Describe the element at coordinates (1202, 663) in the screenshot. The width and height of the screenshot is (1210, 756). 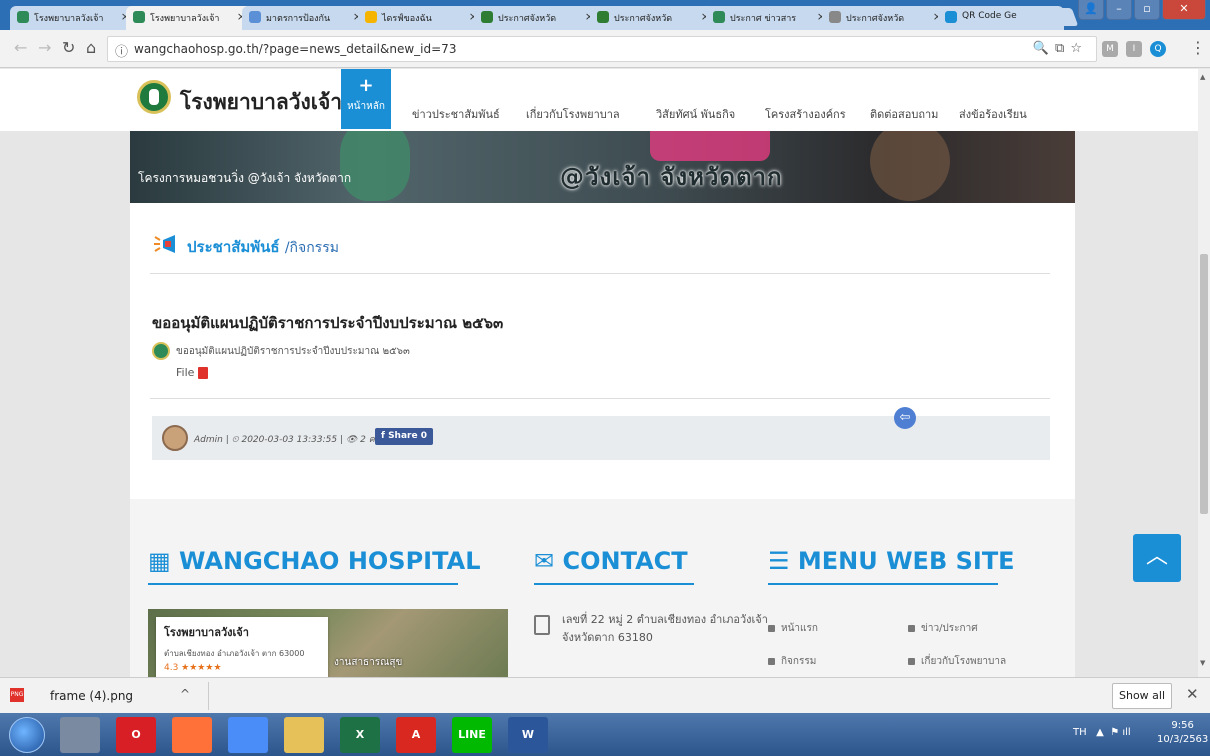
I see `scroll-down-icon: ▼` at that location.